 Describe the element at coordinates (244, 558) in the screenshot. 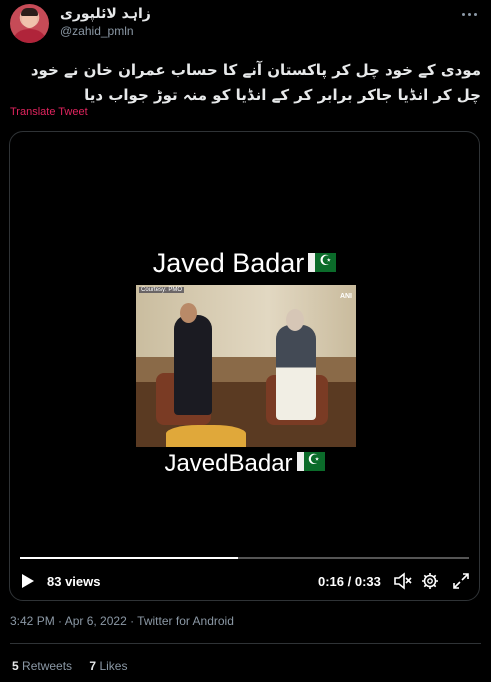

I see `video-progress-bar` at that location.